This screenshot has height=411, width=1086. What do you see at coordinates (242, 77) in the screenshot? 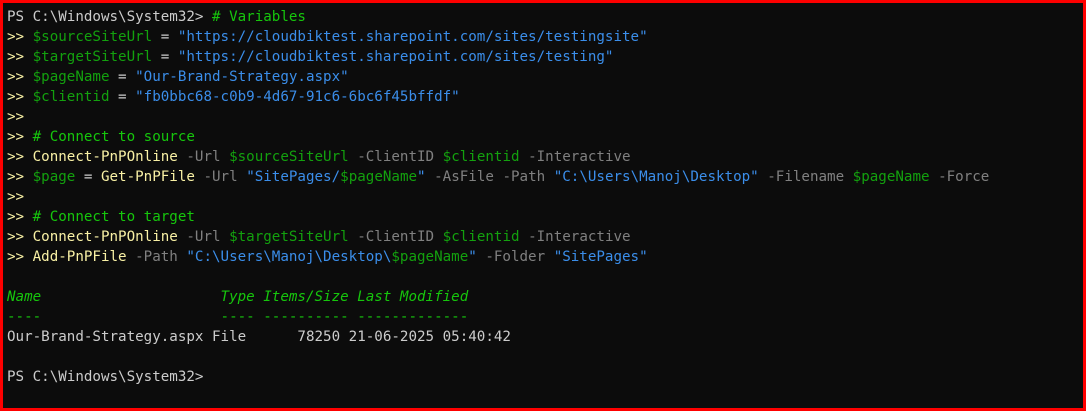
I see `console-token-str: "Our-Brand-Strategy.aspx"` at bounding box center [242, 77].